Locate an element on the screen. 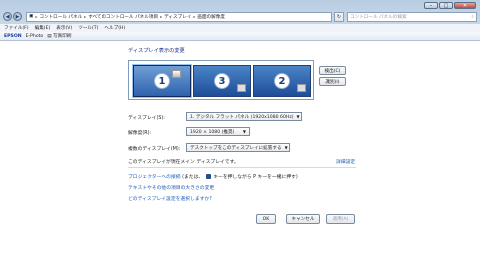 This screenshot has height=269, width=480. display-select-value: 1. デジタル フラット パネル (1920x1080 60Hz) is located at coordinates (242, 117).